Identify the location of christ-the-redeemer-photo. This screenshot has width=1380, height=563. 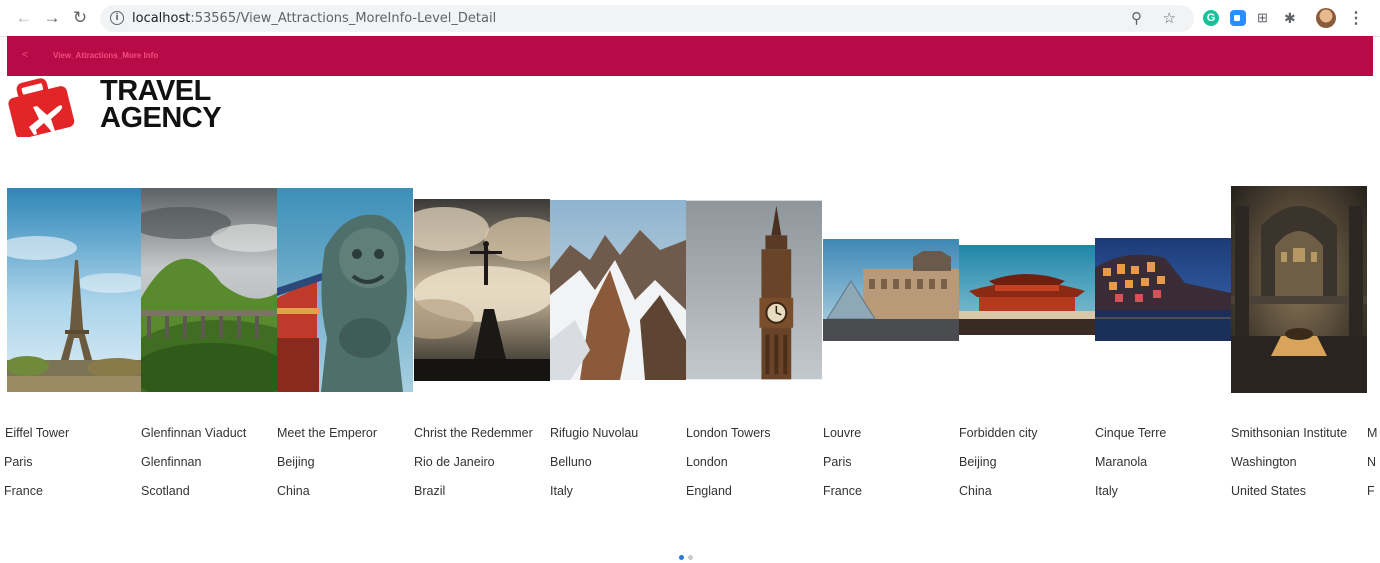
(482, 290).